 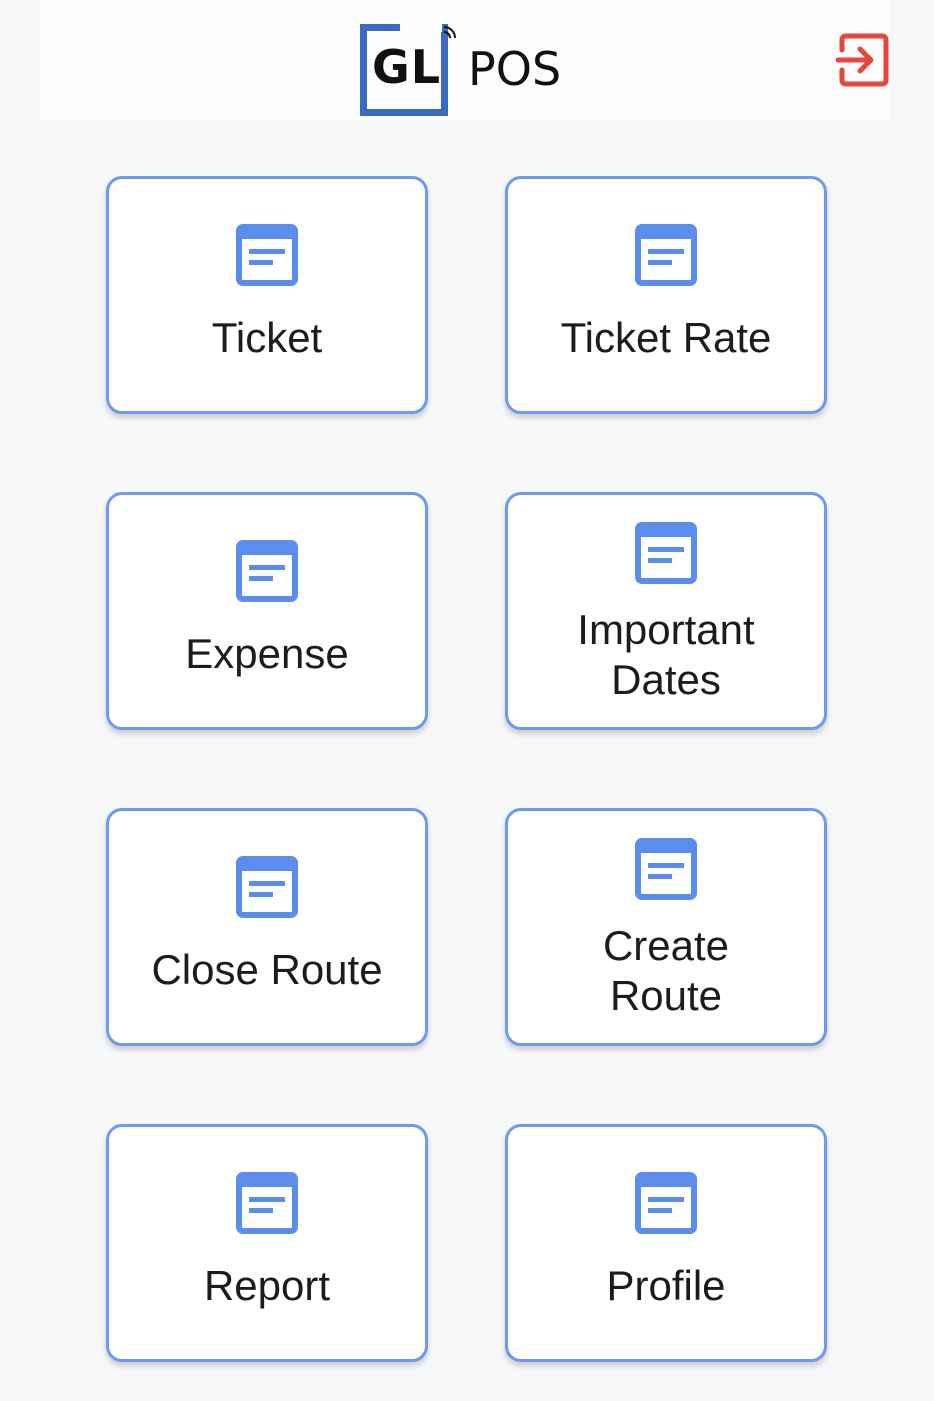 I want to click on menu-card-label: Expense, so click(x=267, y=653).